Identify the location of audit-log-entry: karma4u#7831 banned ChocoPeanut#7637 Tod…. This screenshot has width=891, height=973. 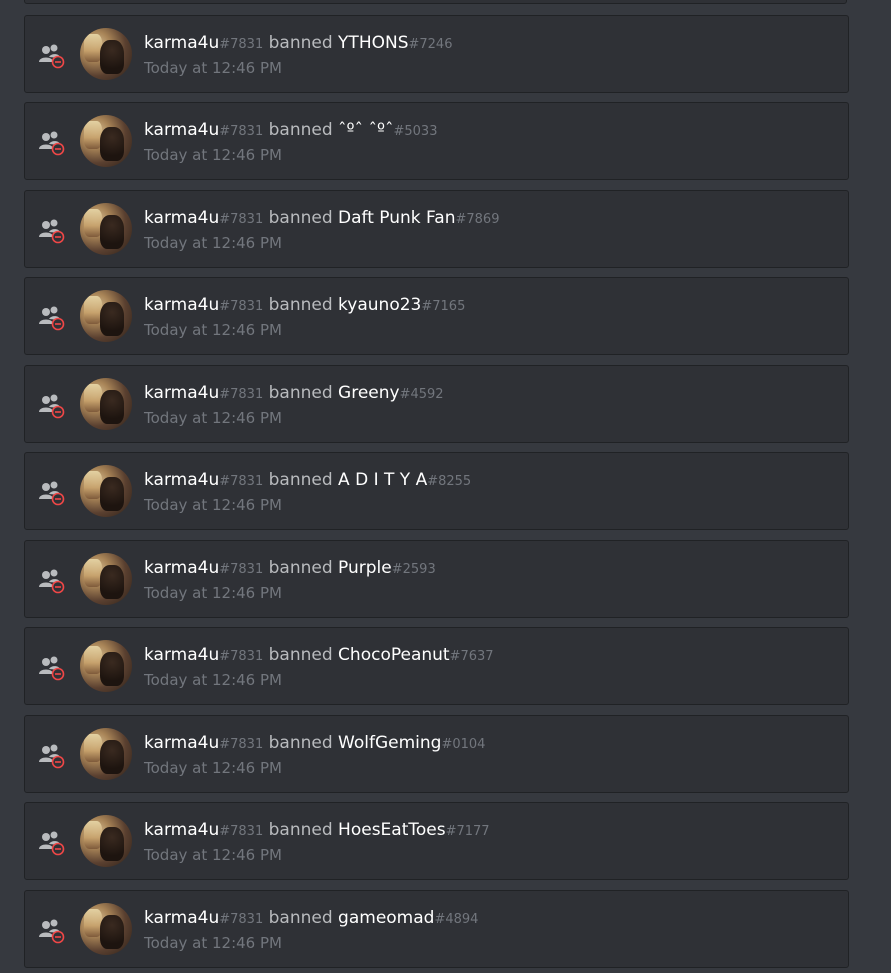
(436, 666).